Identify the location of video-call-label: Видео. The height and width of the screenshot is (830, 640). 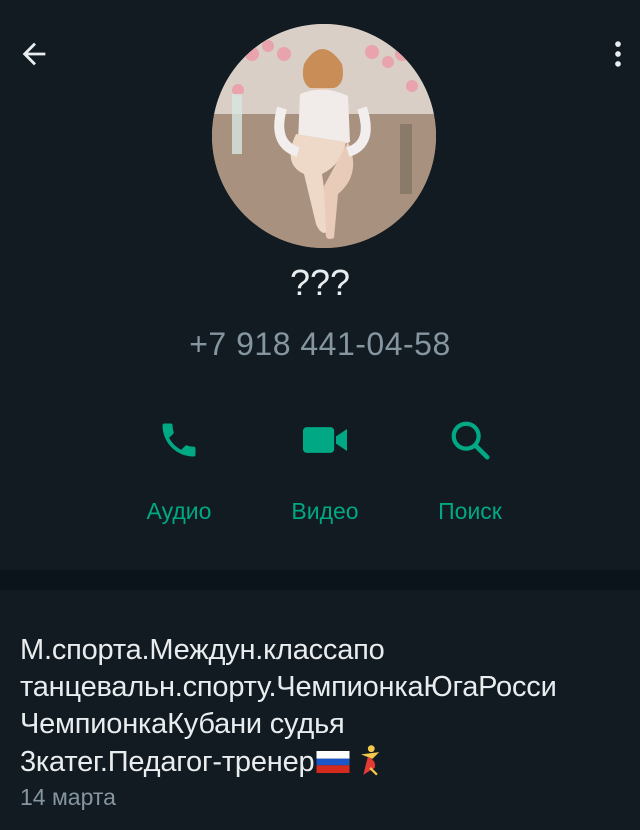
(325, 511).